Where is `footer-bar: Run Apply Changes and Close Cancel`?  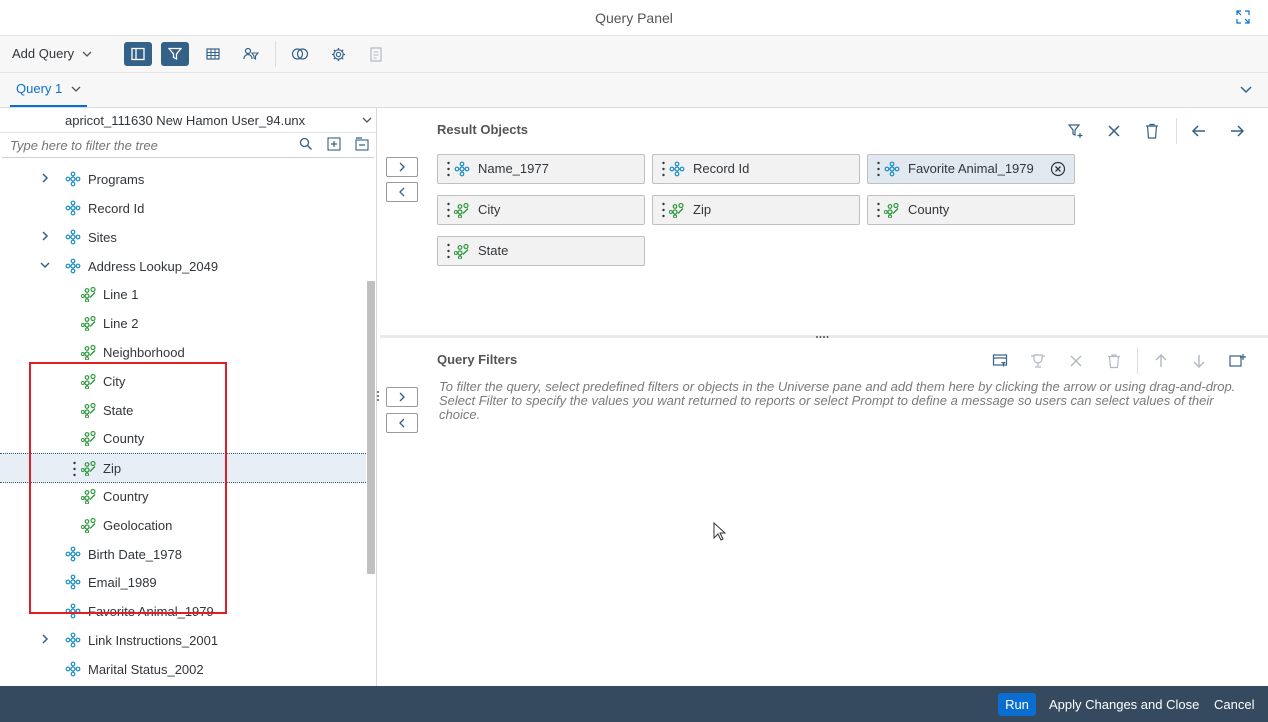 footer-bar: Run Apply Changes and Close Cancel is located at coordinates (634, 704).